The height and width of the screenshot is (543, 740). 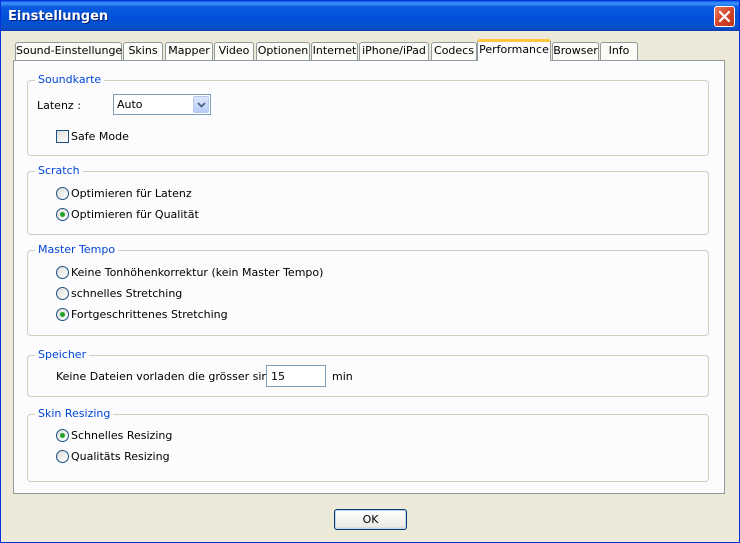 I want to click on radio-qualitaets-resizing, so click(x=62, y=456).